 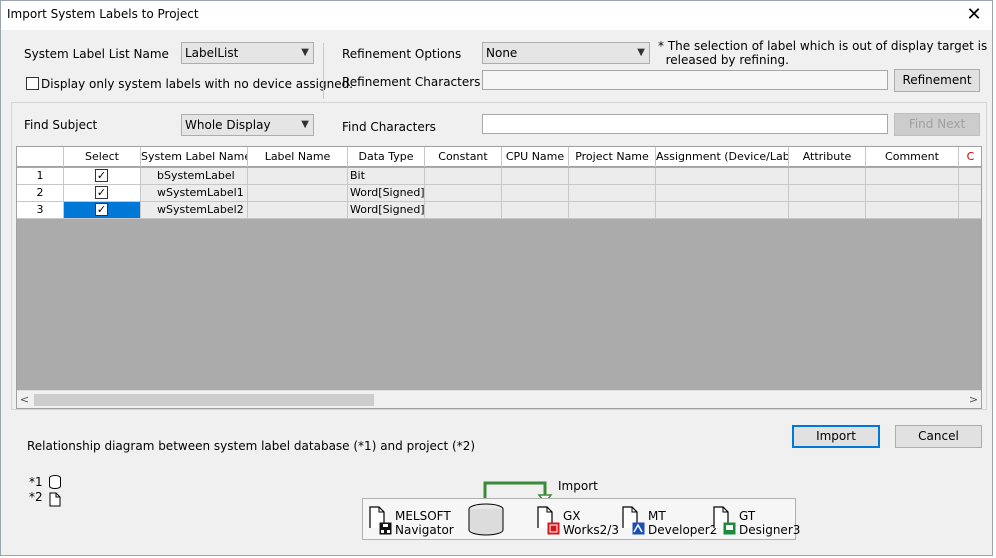 I want to click on scroll-left-icon: <, so click(x=24, y=400).